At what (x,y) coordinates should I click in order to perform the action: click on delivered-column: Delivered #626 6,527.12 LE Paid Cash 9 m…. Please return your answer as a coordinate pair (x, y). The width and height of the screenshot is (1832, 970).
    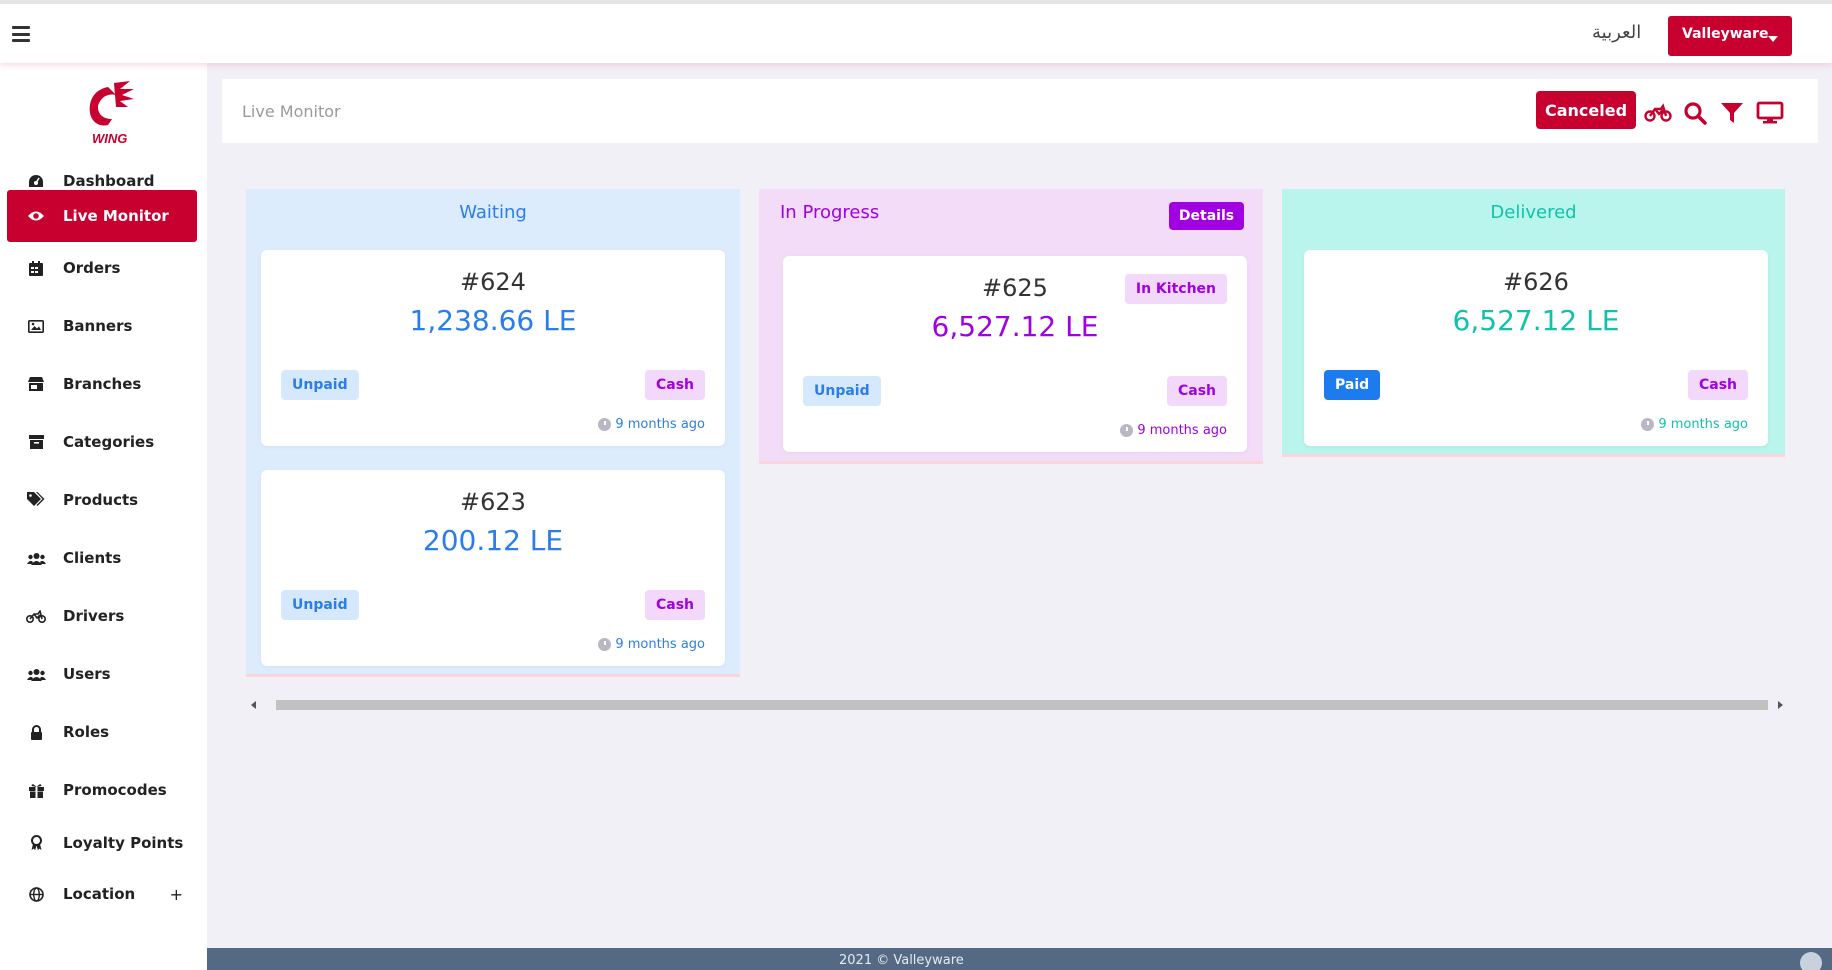
    Looking at the image, I should click on (1533, 323).